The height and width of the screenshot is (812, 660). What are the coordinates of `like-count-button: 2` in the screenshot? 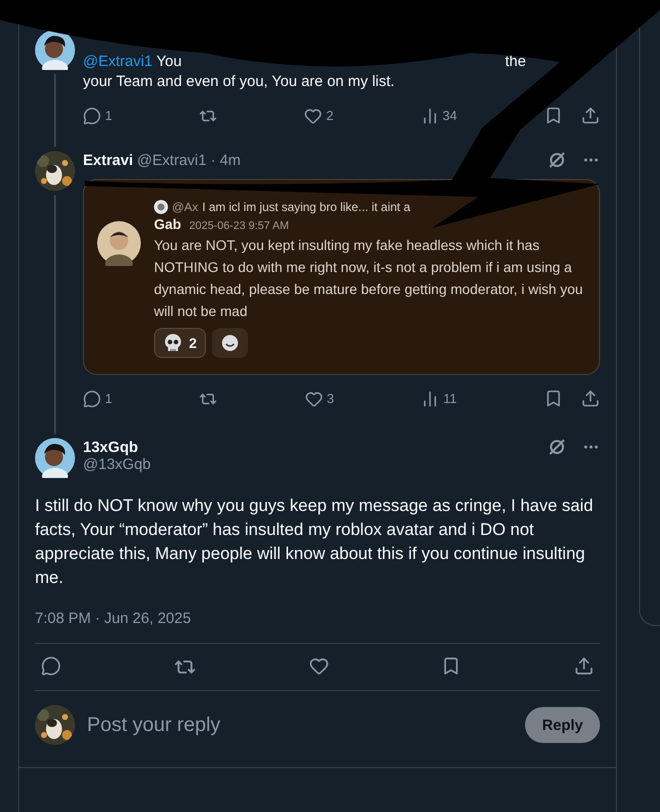 It's located at (319, 115).